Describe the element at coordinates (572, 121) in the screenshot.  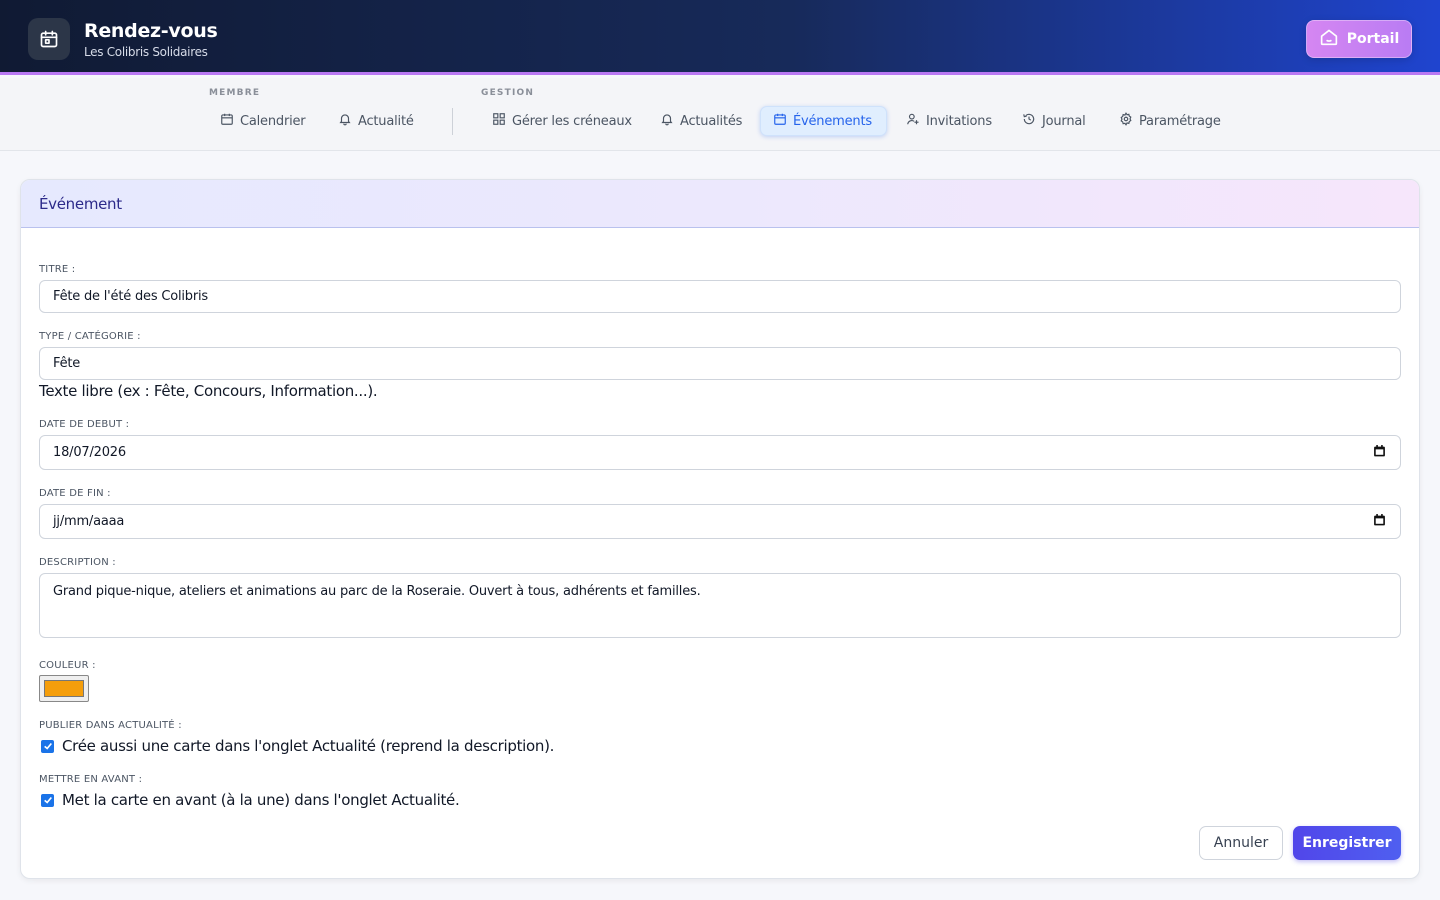
I see `nav-label: Gérer les créneaux` at that location.